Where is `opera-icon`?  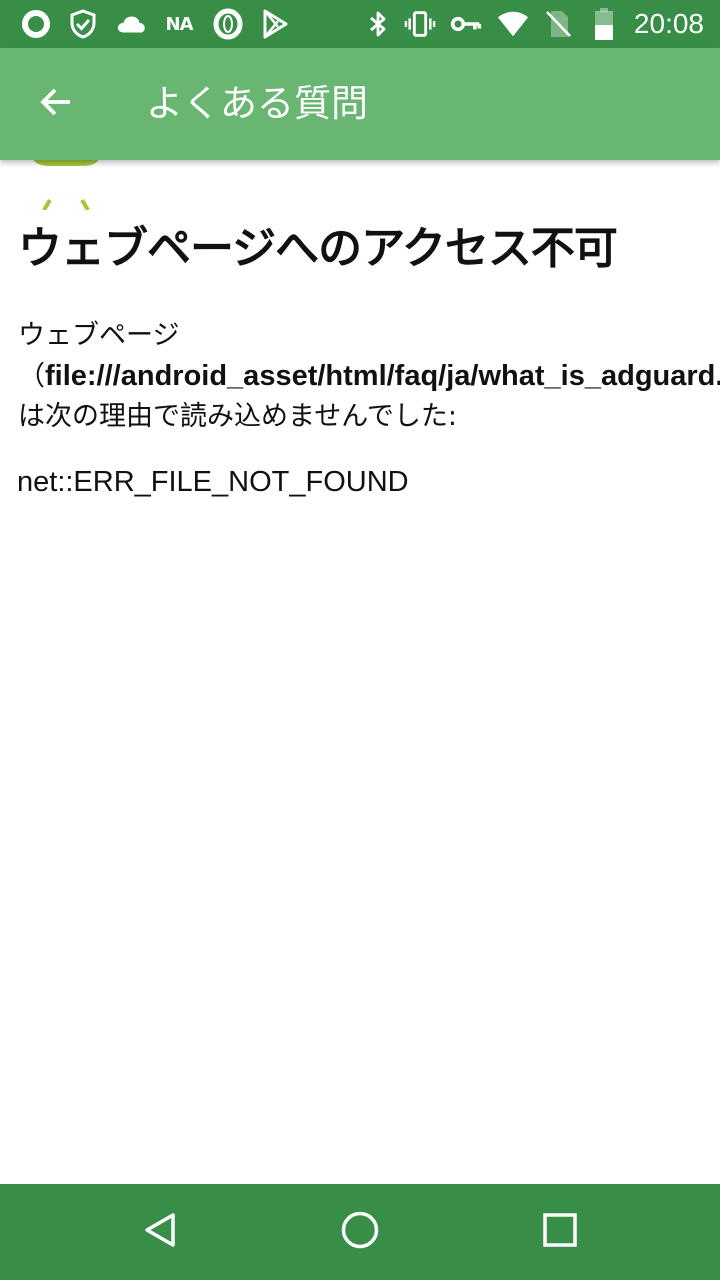 opera-icon is located at coordinates (228, 24).